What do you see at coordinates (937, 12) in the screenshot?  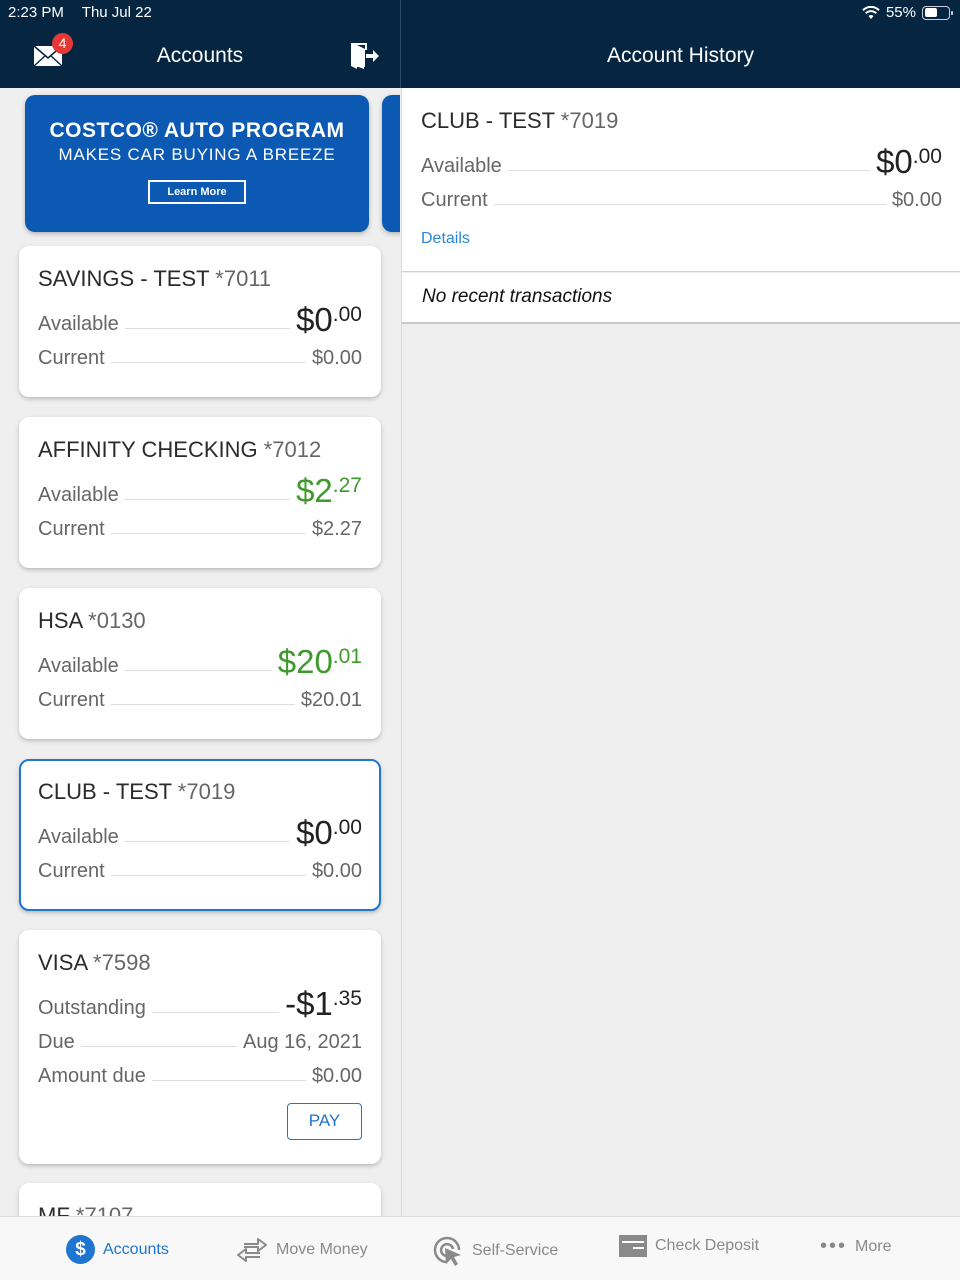 I see `battery-icon` at bounding box center [937, 12].